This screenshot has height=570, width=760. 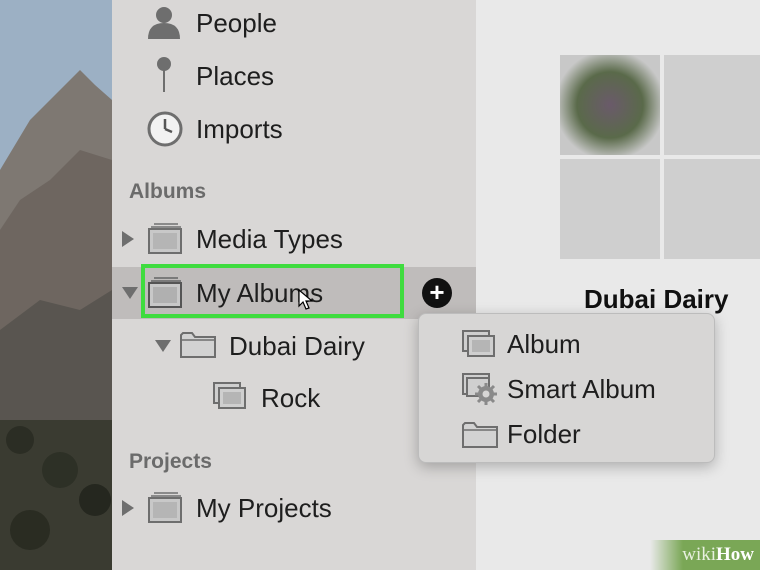 I want to click on watermark-wiki: wiki, so click(x=699, y=554).